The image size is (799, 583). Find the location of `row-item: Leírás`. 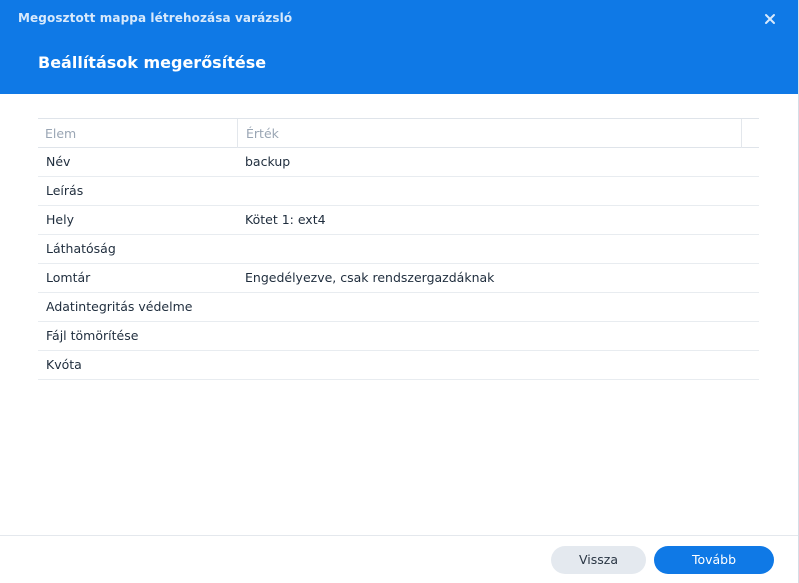

row-item: Leírás is located at coordinates (65, 190).